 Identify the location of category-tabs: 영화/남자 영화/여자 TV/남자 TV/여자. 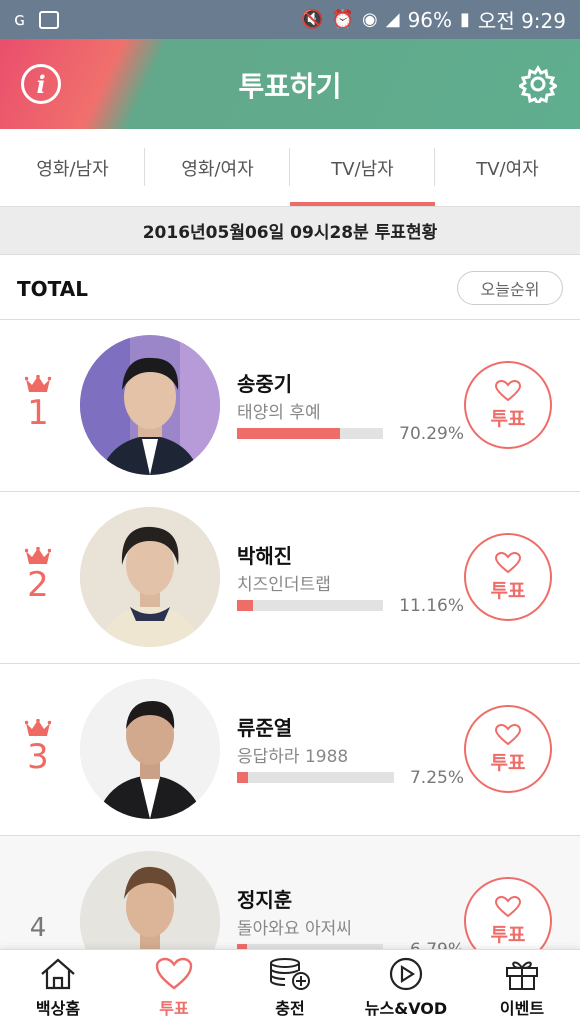
(290, 168).